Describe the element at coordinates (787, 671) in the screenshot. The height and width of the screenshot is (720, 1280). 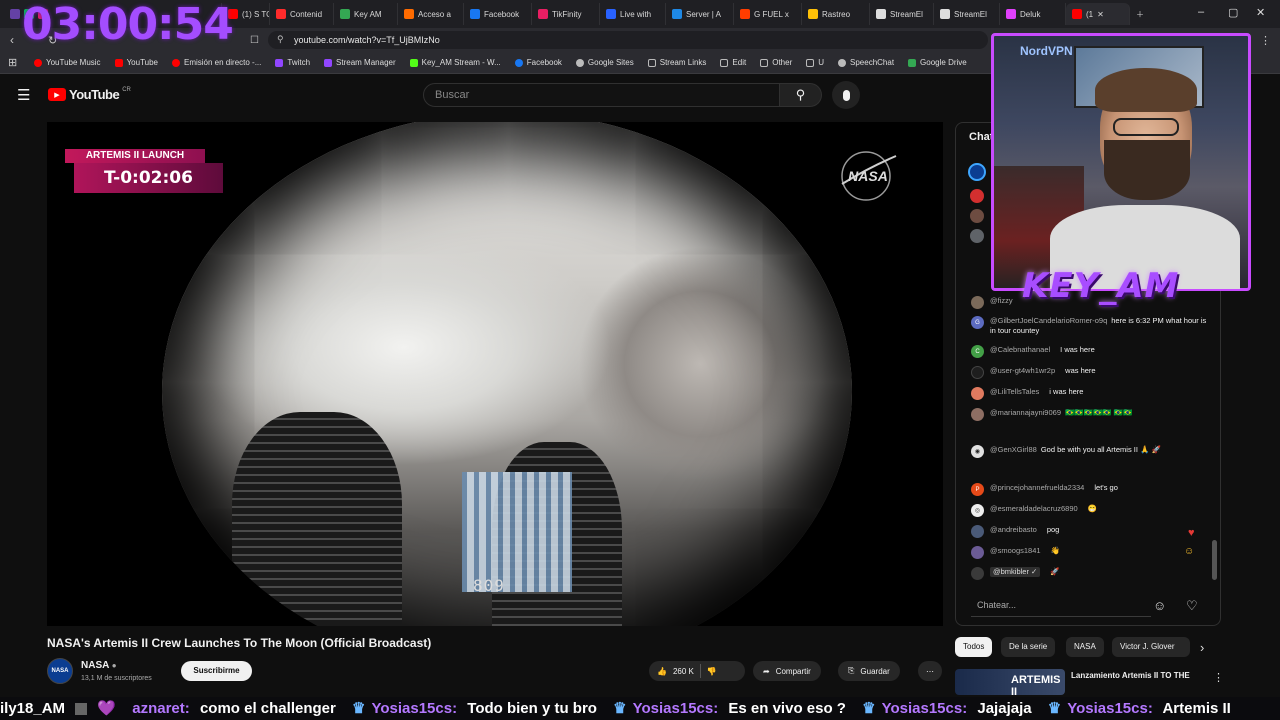
I see `share-button: ➦ Compartir` at that location.